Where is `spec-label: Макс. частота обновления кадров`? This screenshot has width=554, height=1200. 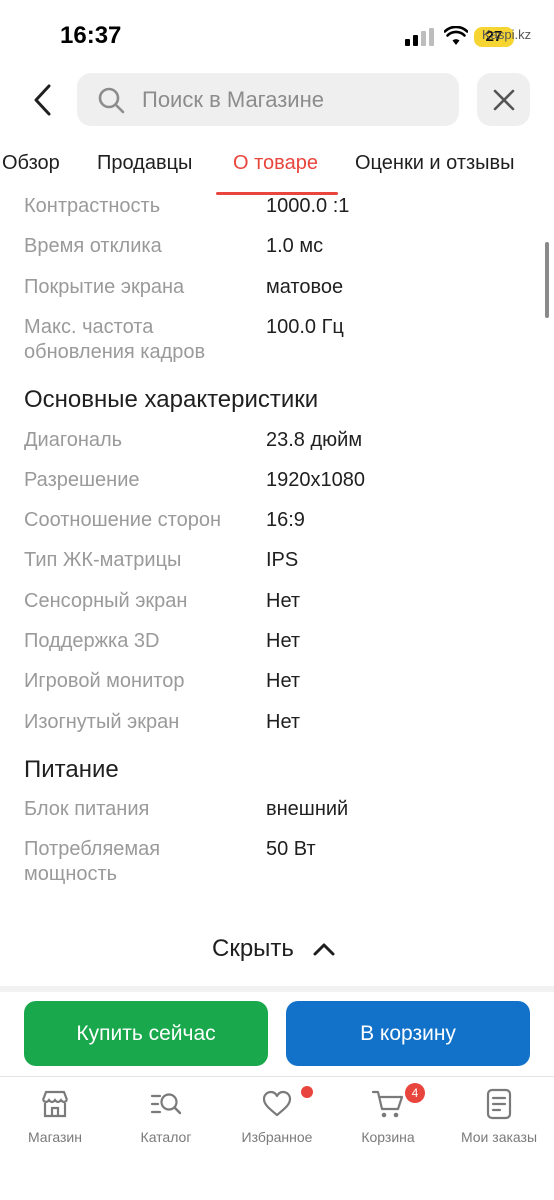
spec-label: Макс. частота обновления кадров is located at coordinates (115, 339).